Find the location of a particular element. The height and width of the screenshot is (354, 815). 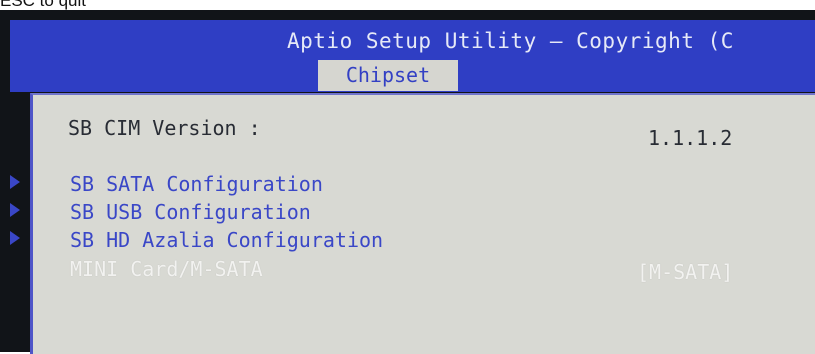

sb-cim-version-value: 1.1.1.2 is located at coordinates (690, 138).